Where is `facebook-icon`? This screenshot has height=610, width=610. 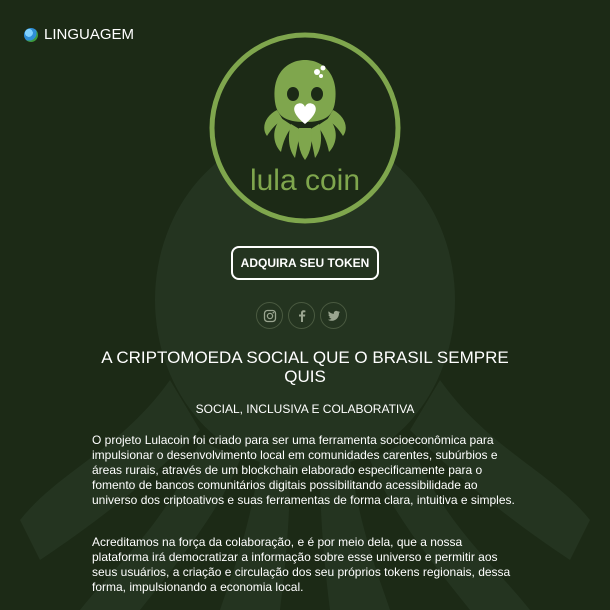
facebook-icon is located at coordinates (301, 315).